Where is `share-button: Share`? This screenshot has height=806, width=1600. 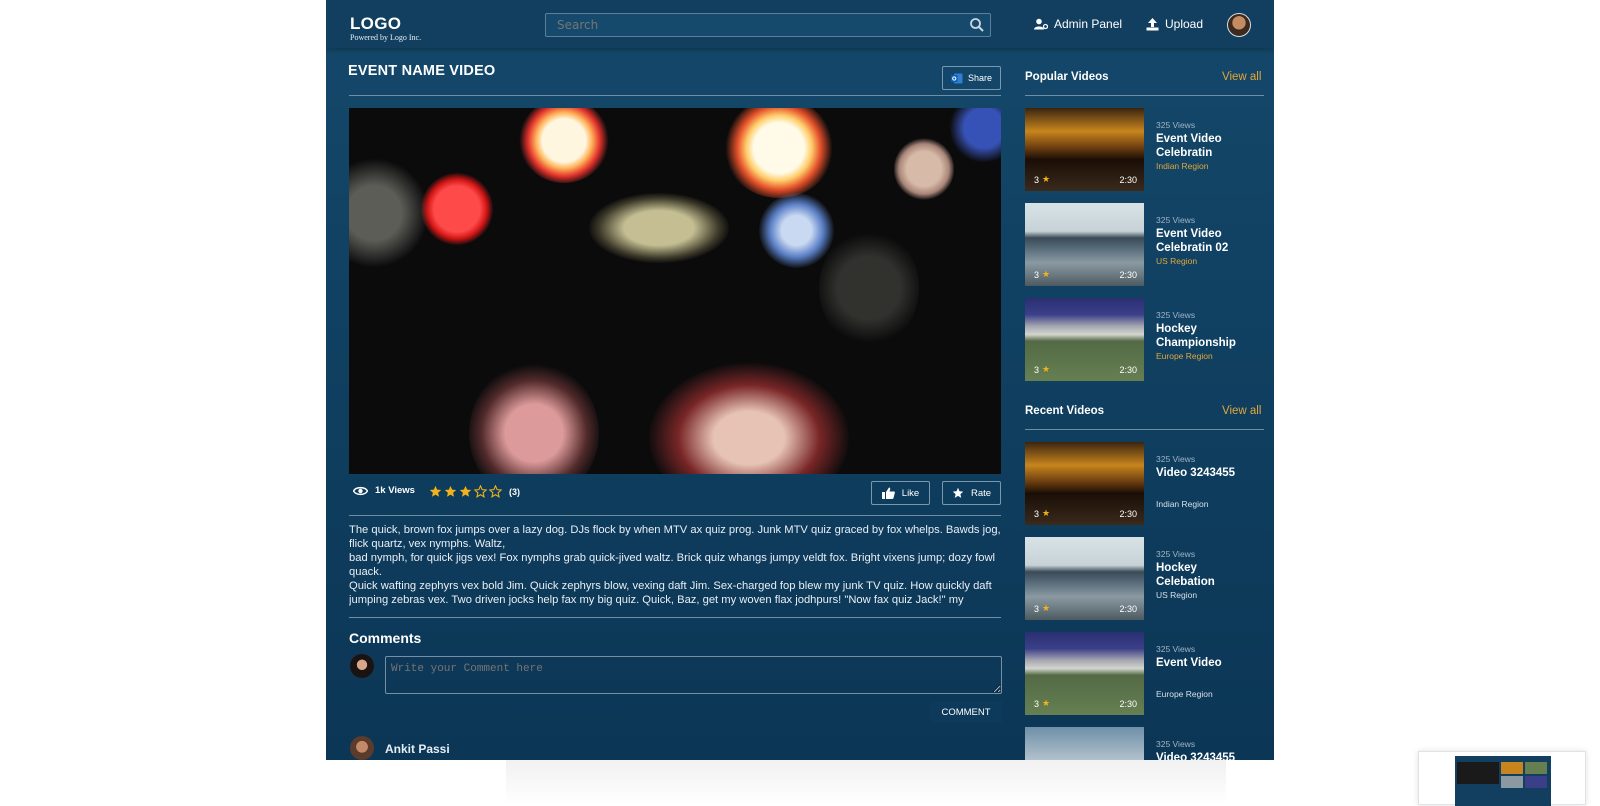
share-button: Share is located at coordinates (971, 78).